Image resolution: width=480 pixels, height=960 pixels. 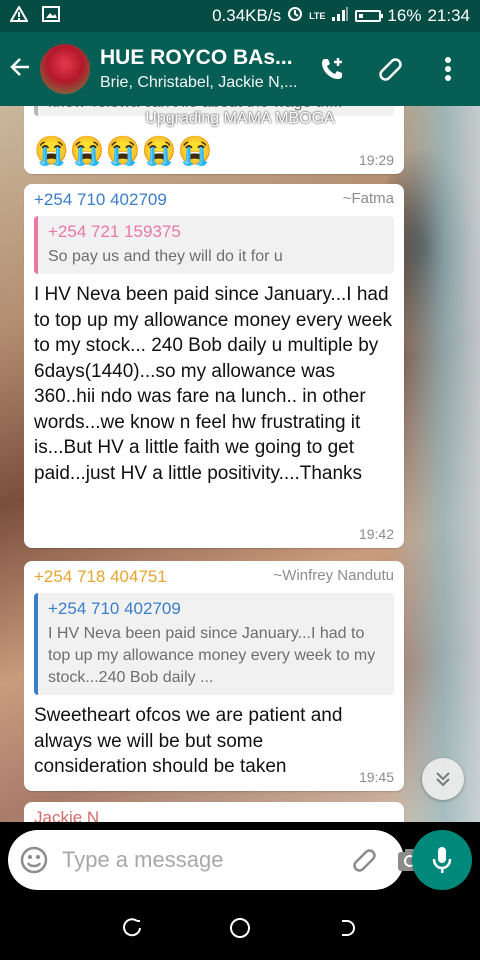 I want to click on data-saver-icon, so click(x=295, y=16).